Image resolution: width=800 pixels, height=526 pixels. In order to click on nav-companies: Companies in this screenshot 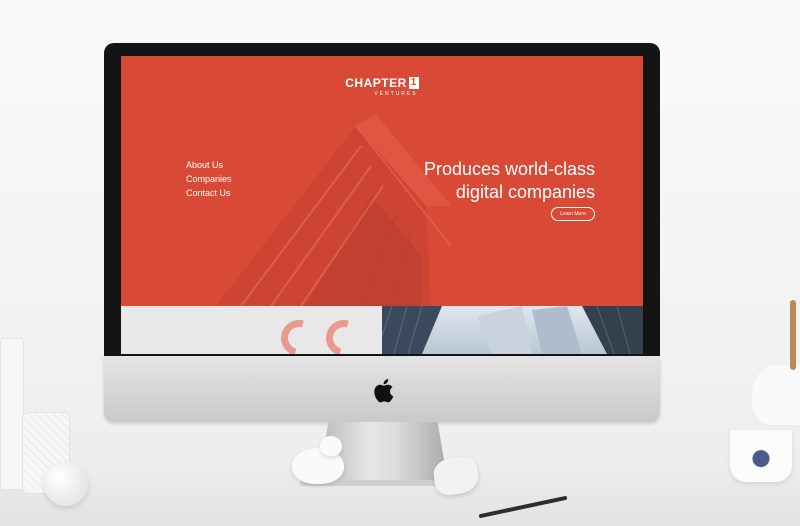, I will do `click(209, 179)`.